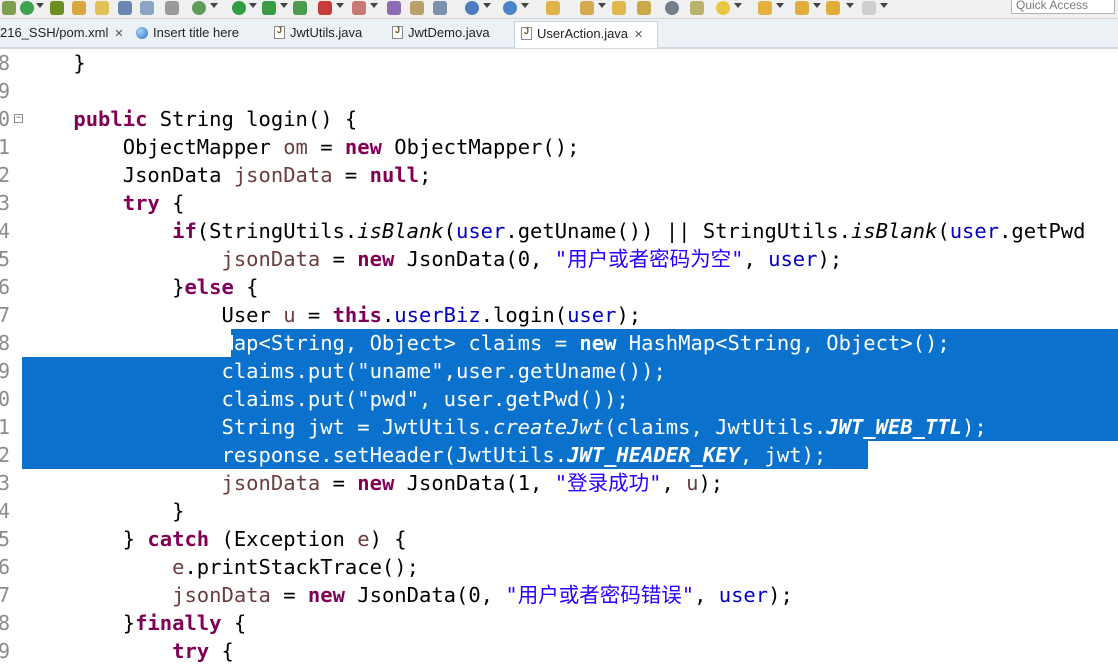 The height and width of the screenshot is (665, 1118). What do you see at coordinates (425, 595) in the screenshot?
I see `code-token: JsonData(0,` at bounding box center [425, 595].